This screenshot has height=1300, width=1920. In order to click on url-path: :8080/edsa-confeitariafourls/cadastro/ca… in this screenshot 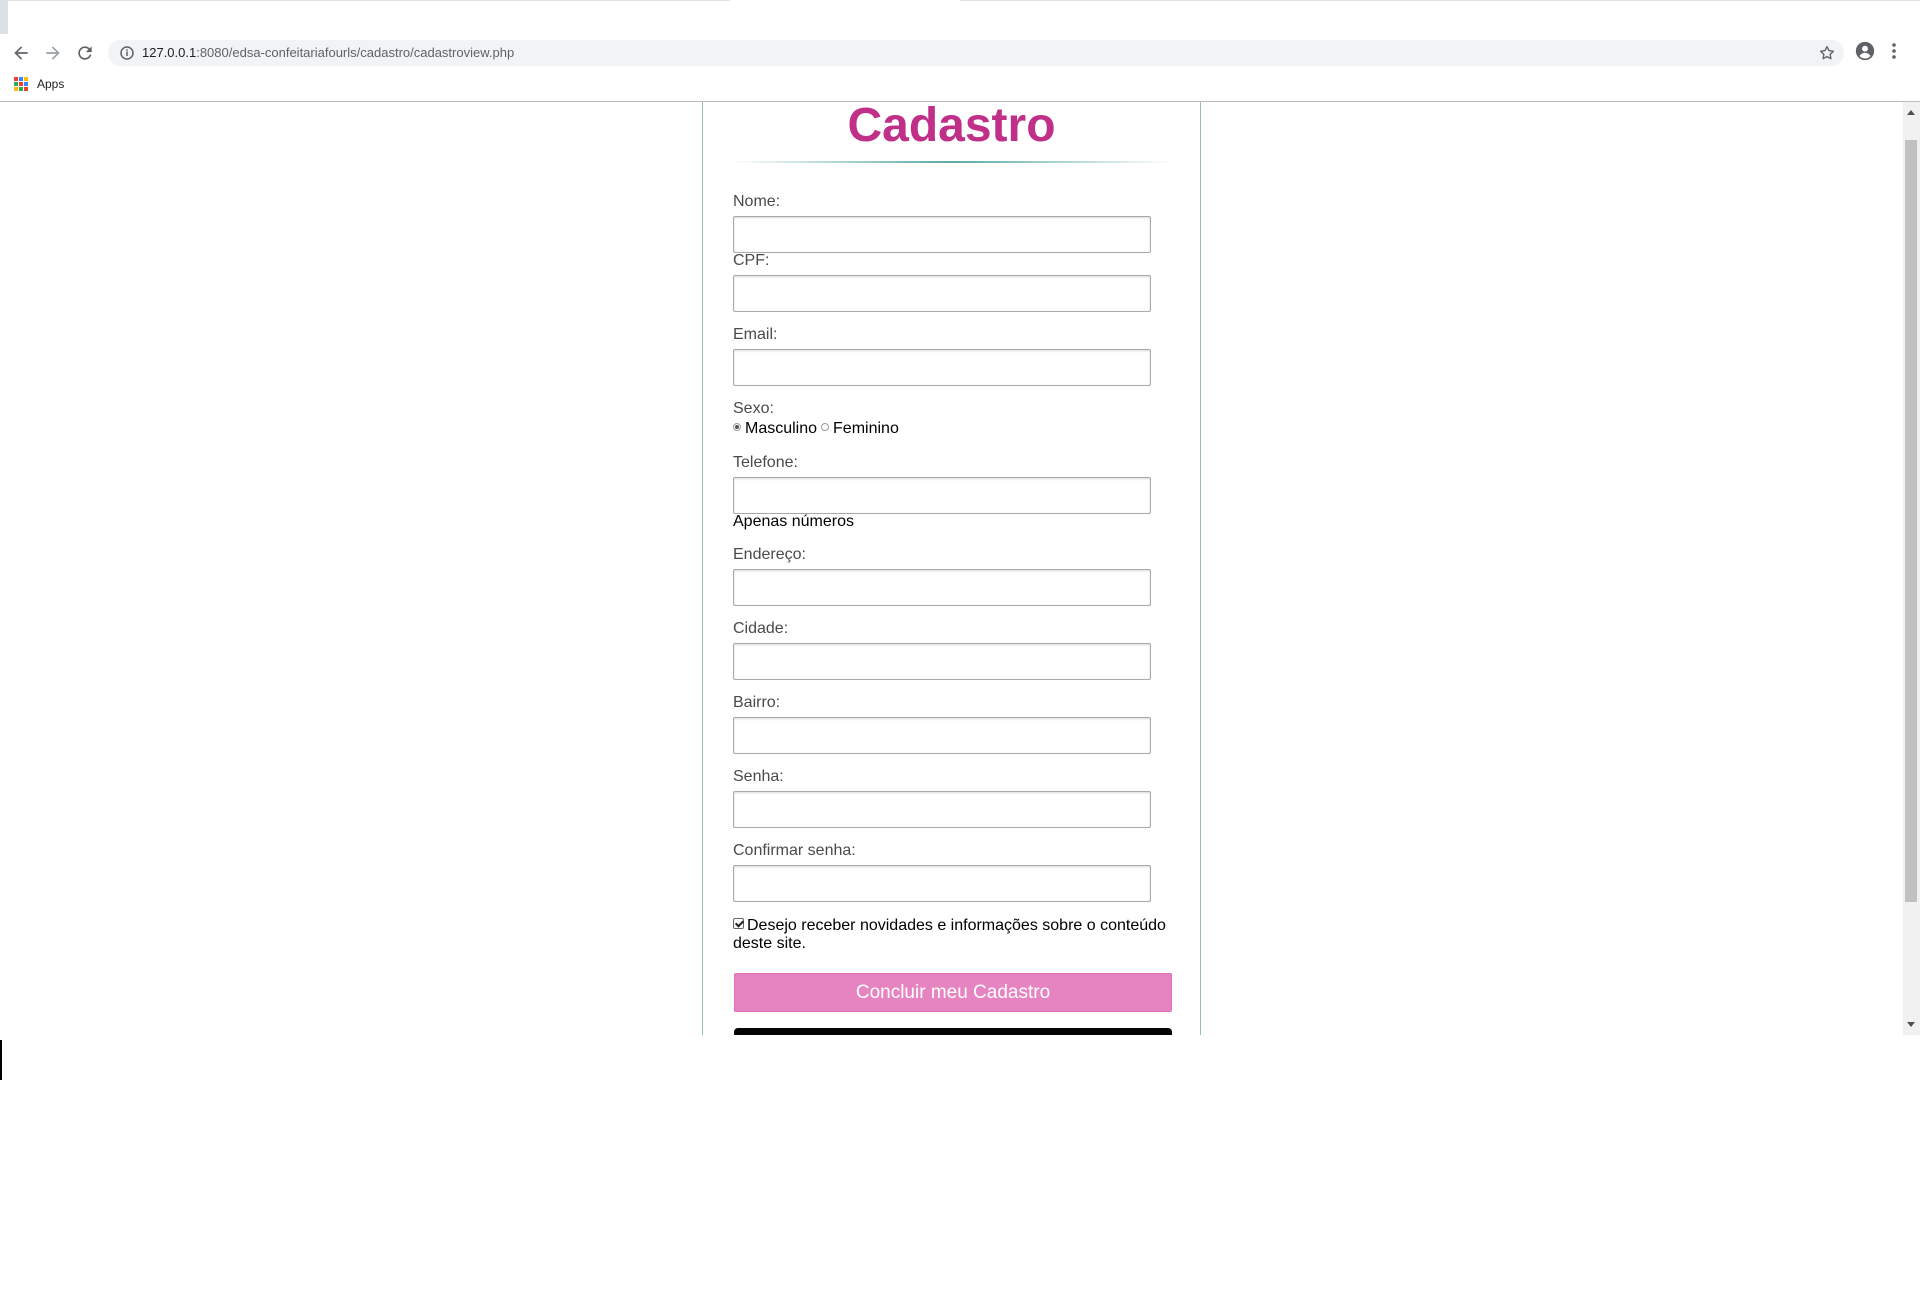, I will do `click(355, 52)`.